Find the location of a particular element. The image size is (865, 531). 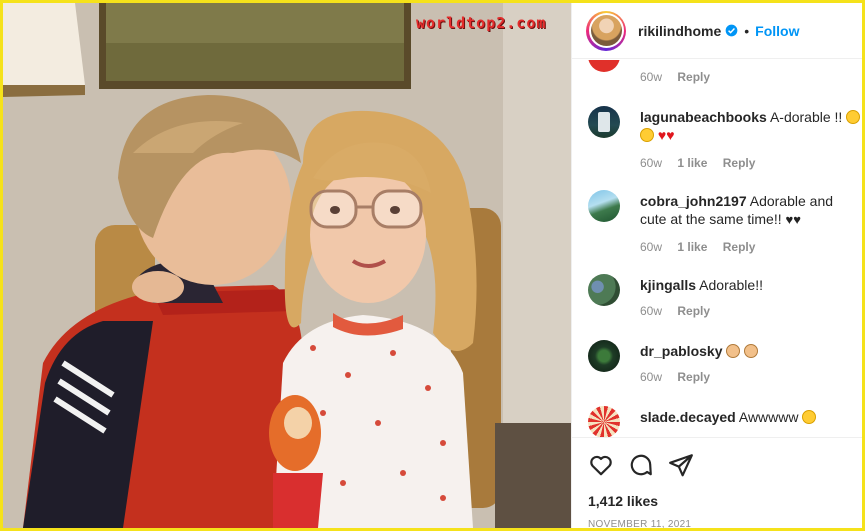

author-avatar is located at coordinates (606, 30).